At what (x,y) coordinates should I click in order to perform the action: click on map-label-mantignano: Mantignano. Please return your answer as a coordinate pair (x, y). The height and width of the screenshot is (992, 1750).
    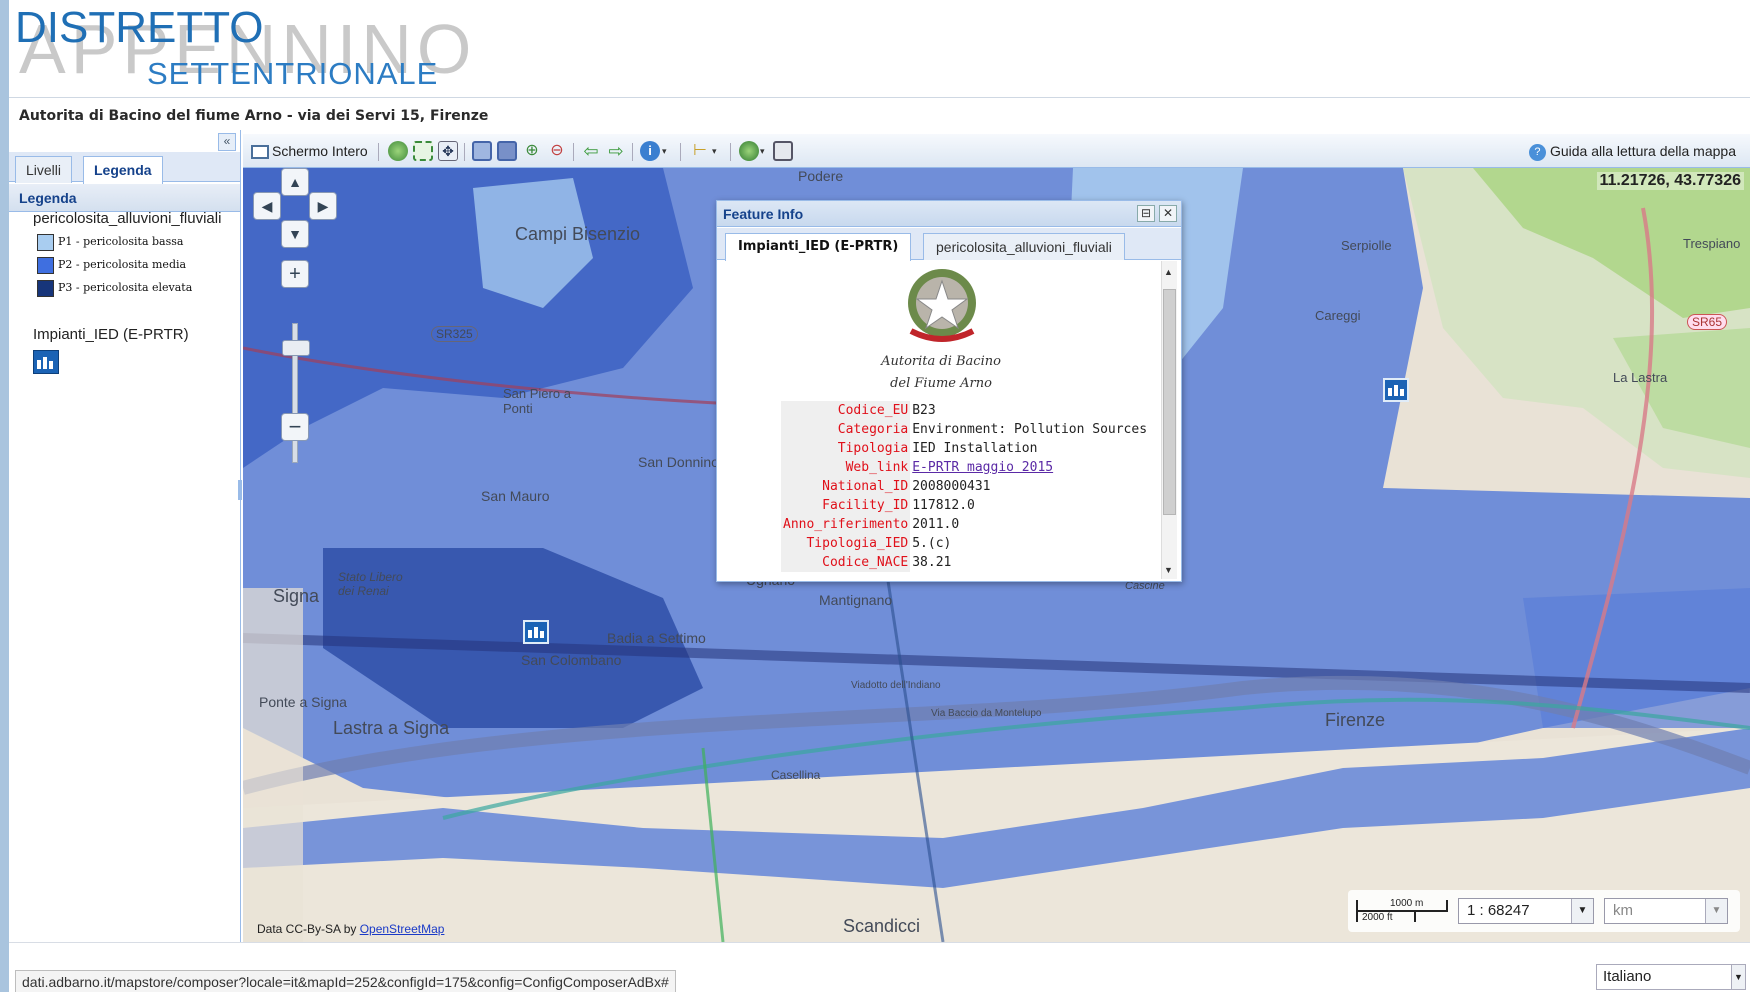
    Looking at the image, I should click on (856, 600).